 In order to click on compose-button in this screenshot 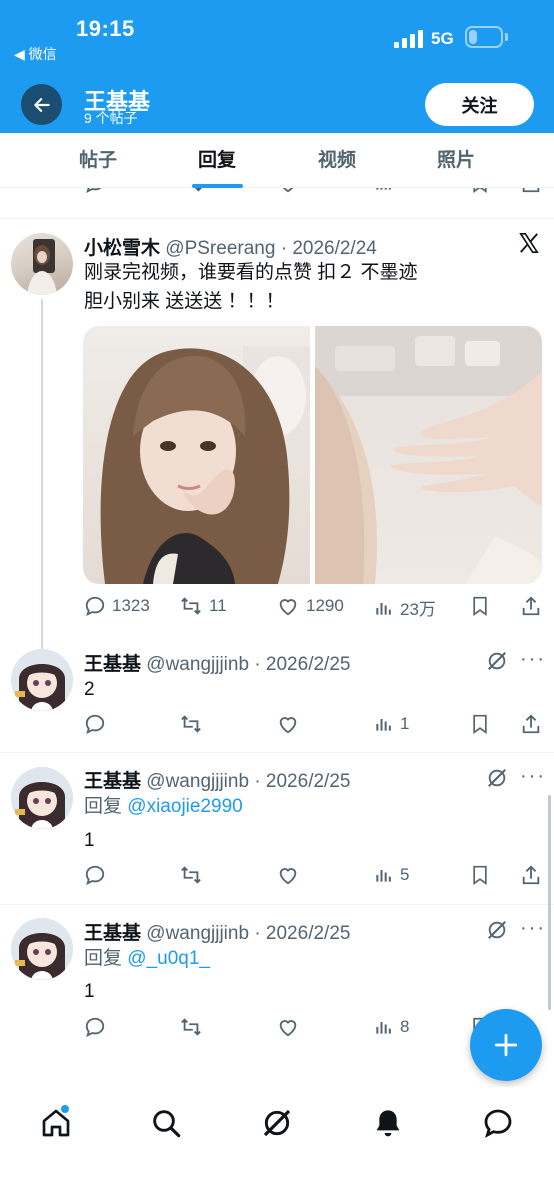, I will do `click(506, 1045)`.